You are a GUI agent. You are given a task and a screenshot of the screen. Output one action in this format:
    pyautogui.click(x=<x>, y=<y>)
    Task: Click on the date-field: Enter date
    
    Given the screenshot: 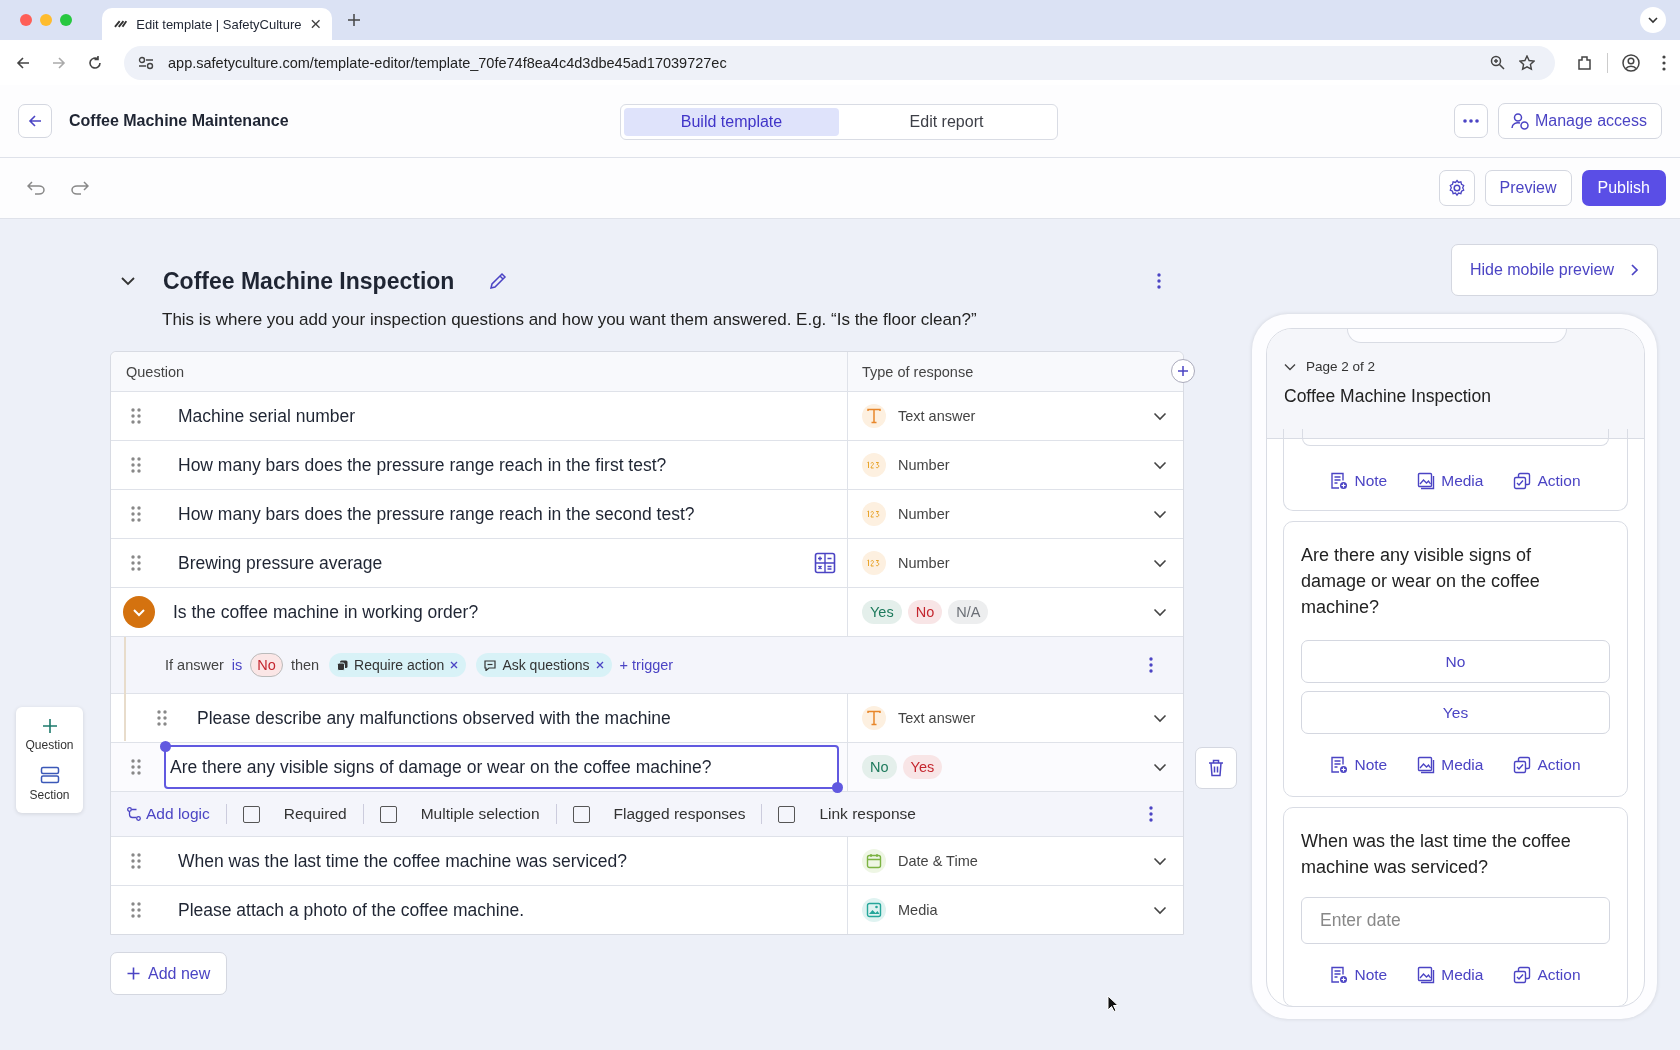 What is the action you would take?
    pyautogui.click(x=1455, y=920)
    